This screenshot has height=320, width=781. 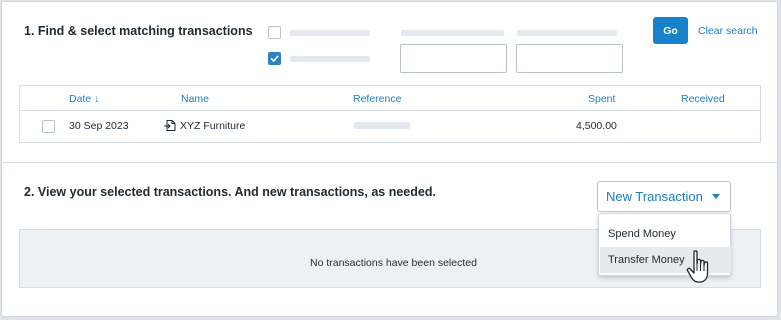 What do you see at coordinates (213, 126) in the screenshot?
I see `row-name: XYZ Furniture` at bounding box center [213, 126].